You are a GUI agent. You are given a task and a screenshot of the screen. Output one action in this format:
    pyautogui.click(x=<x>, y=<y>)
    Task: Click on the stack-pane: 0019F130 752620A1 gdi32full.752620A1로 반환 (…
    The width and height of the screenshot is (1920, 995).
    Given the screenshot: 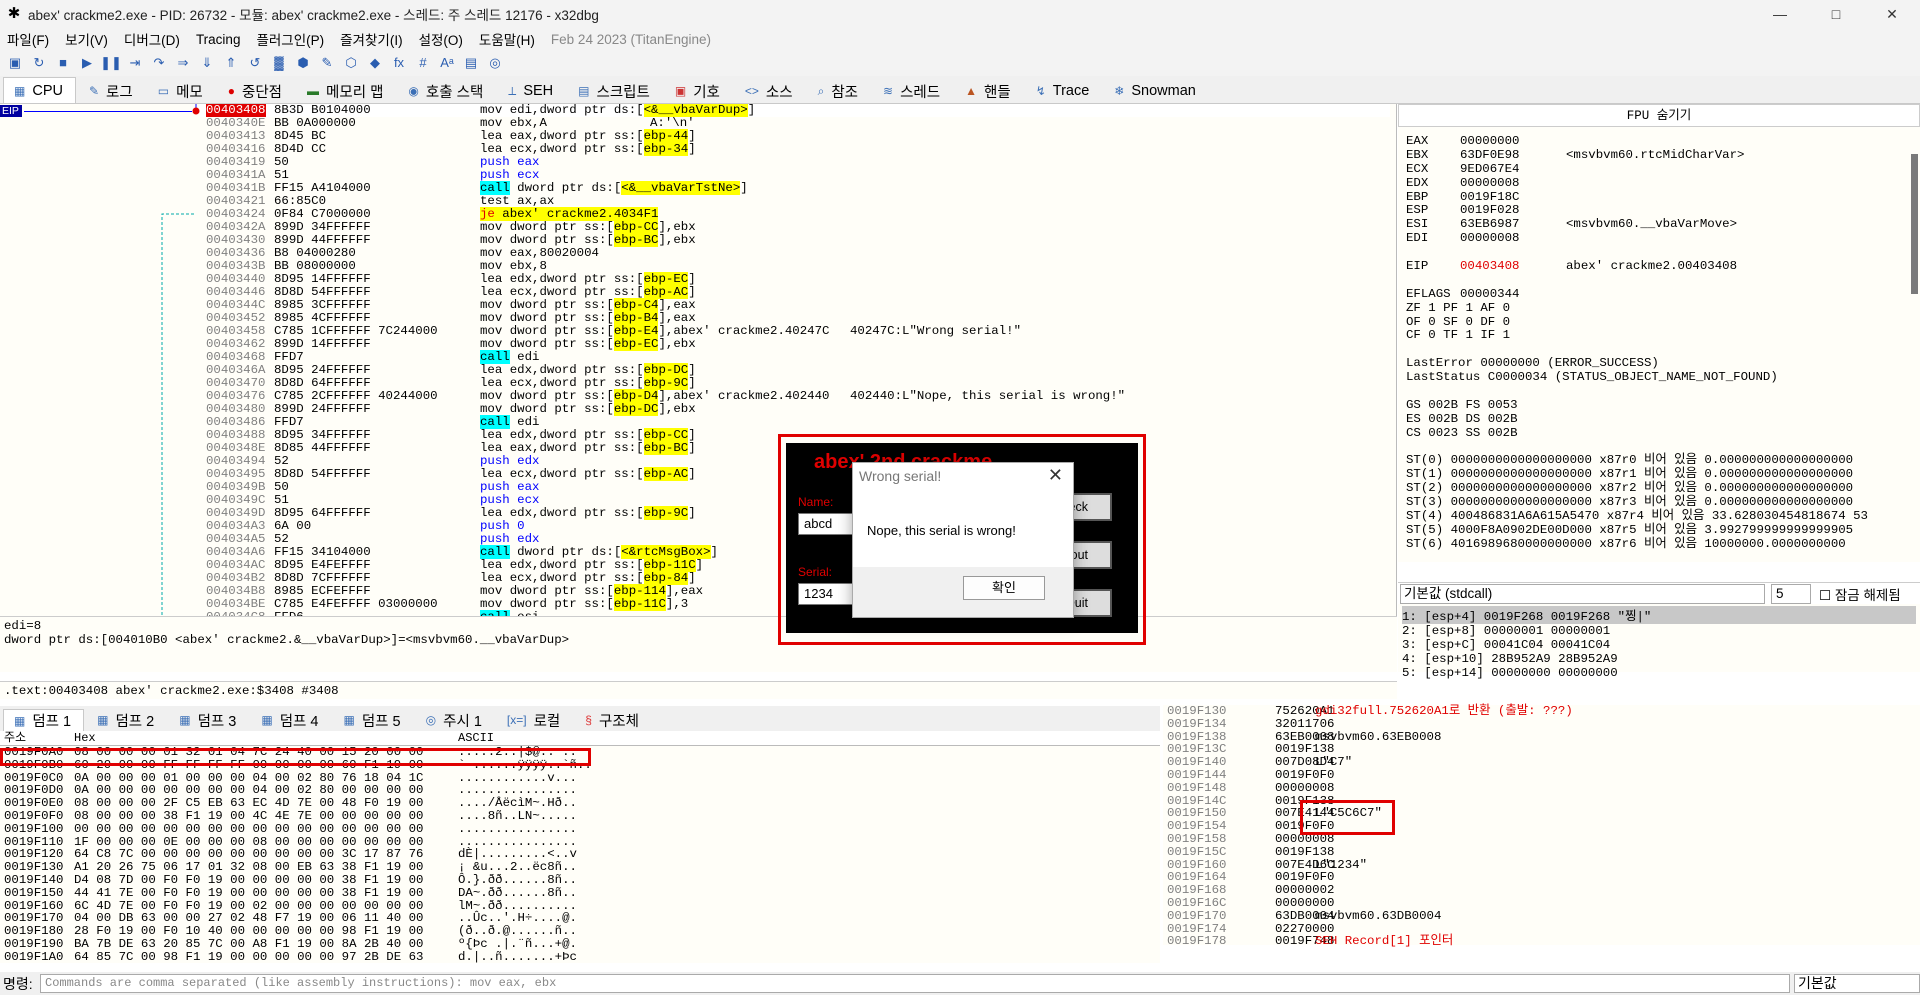 What is the action you would take?
    pyautogui.click(x=1541, y=826)
    